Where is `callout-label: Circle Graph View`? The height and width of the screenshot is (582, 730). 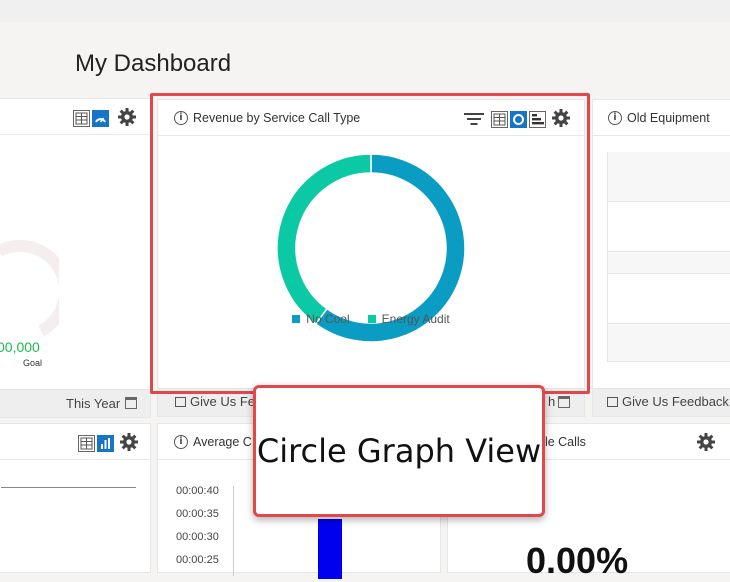
callout-label: Circle Graph View is located at coordinates (399, 451).